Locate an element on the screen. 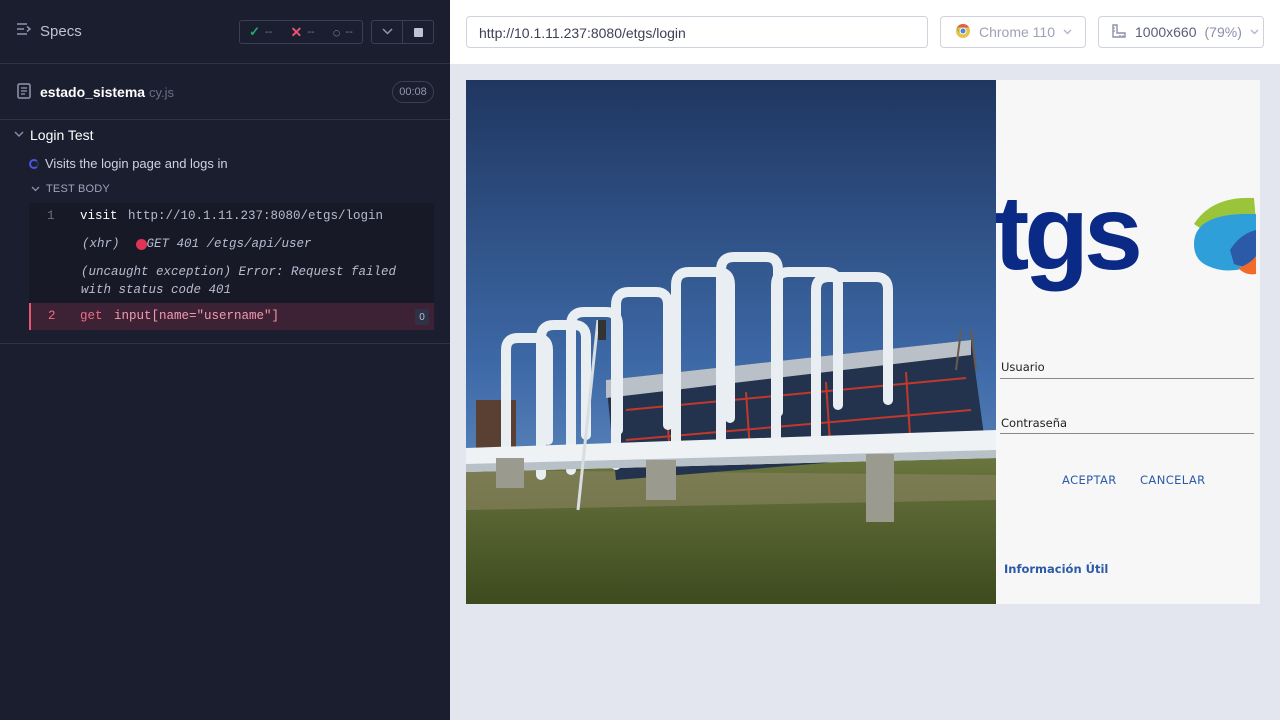  command-number: 1 is located at coordinates (51, 216).